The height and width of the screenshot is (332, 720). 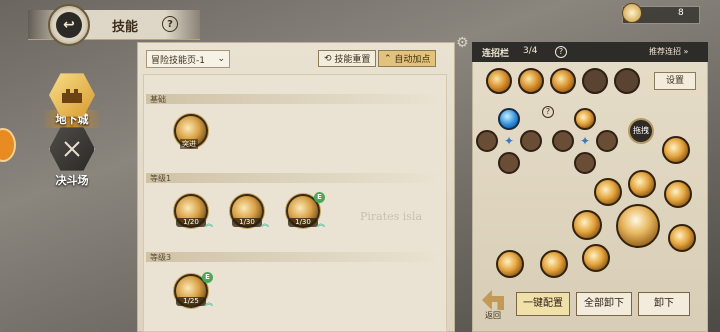 What do you see at coordinates (72, 100) in the screenshot?
I see `mode-dungeon: 地下城` at bounding box center [72, 100].